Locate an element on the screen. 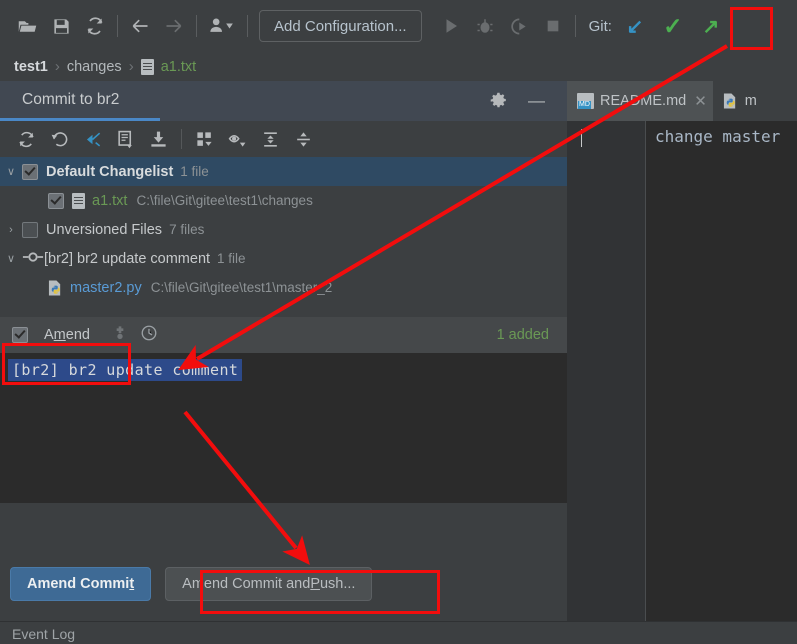  editor-code-line: change master is located at coordinates (718, 136).